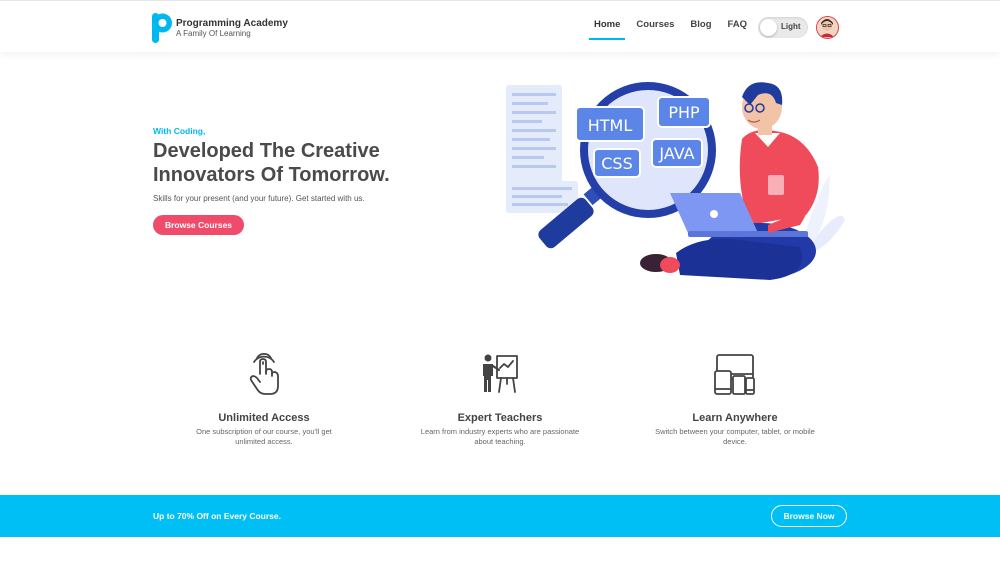  I want to click on tag-html: HTML, so click(610, 125).